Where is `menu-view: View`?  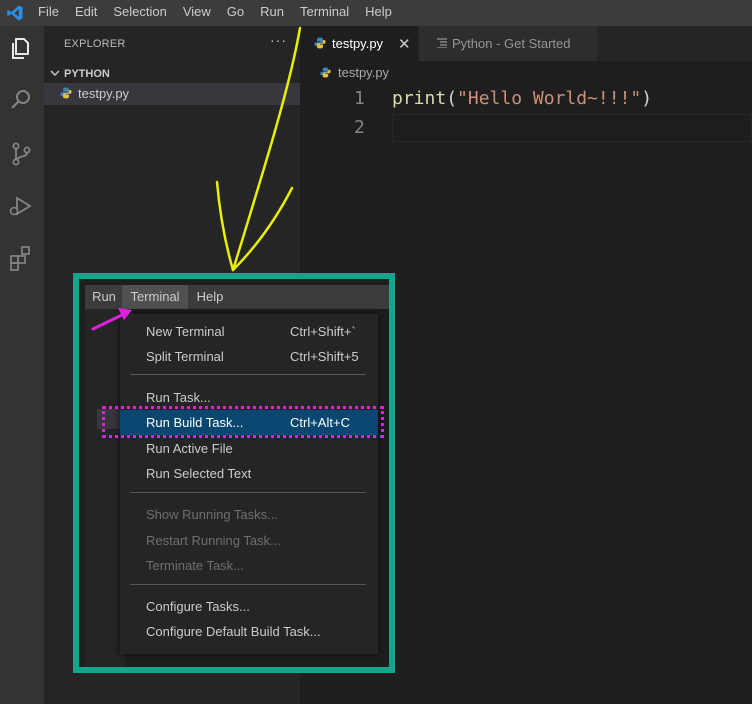
menu-view: View is located at coordinates (197, 13).